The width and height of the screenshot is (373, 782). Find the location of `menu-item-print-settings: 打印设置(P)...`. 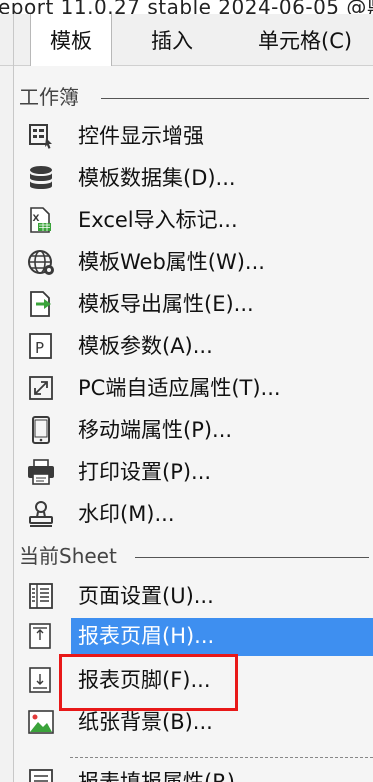

menu-item-print-settings: 打印设置(P)... is located at coordinates (193, 472).